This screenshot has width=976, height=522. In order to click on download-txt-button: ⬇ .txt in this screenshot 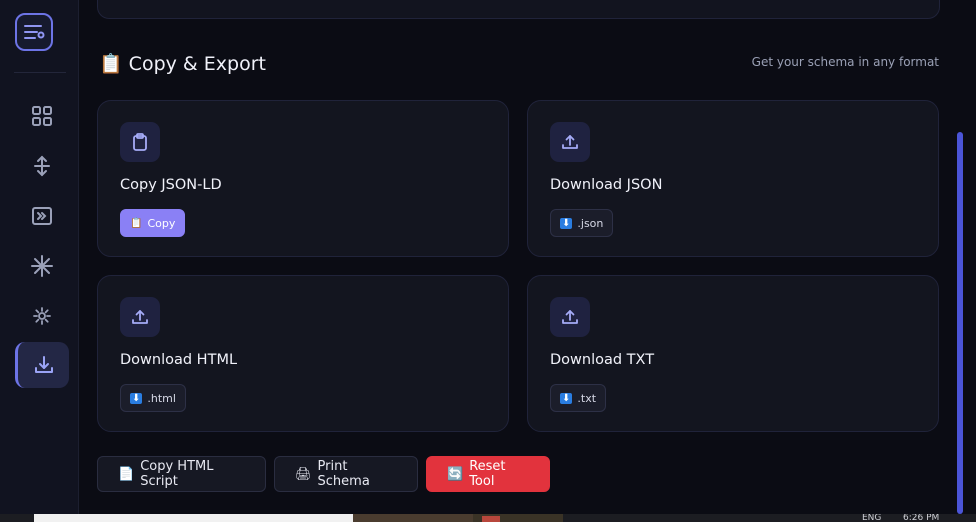, I will do `click(578, 398)`.